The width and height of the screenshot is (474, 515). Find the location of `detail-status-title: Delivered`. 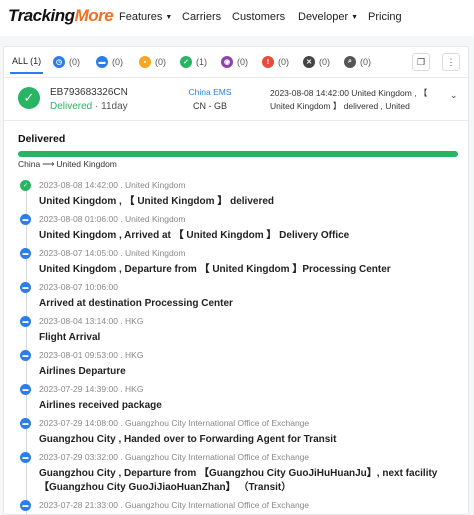

detail-status-title: Delivered is located at coordinates (42, 139).